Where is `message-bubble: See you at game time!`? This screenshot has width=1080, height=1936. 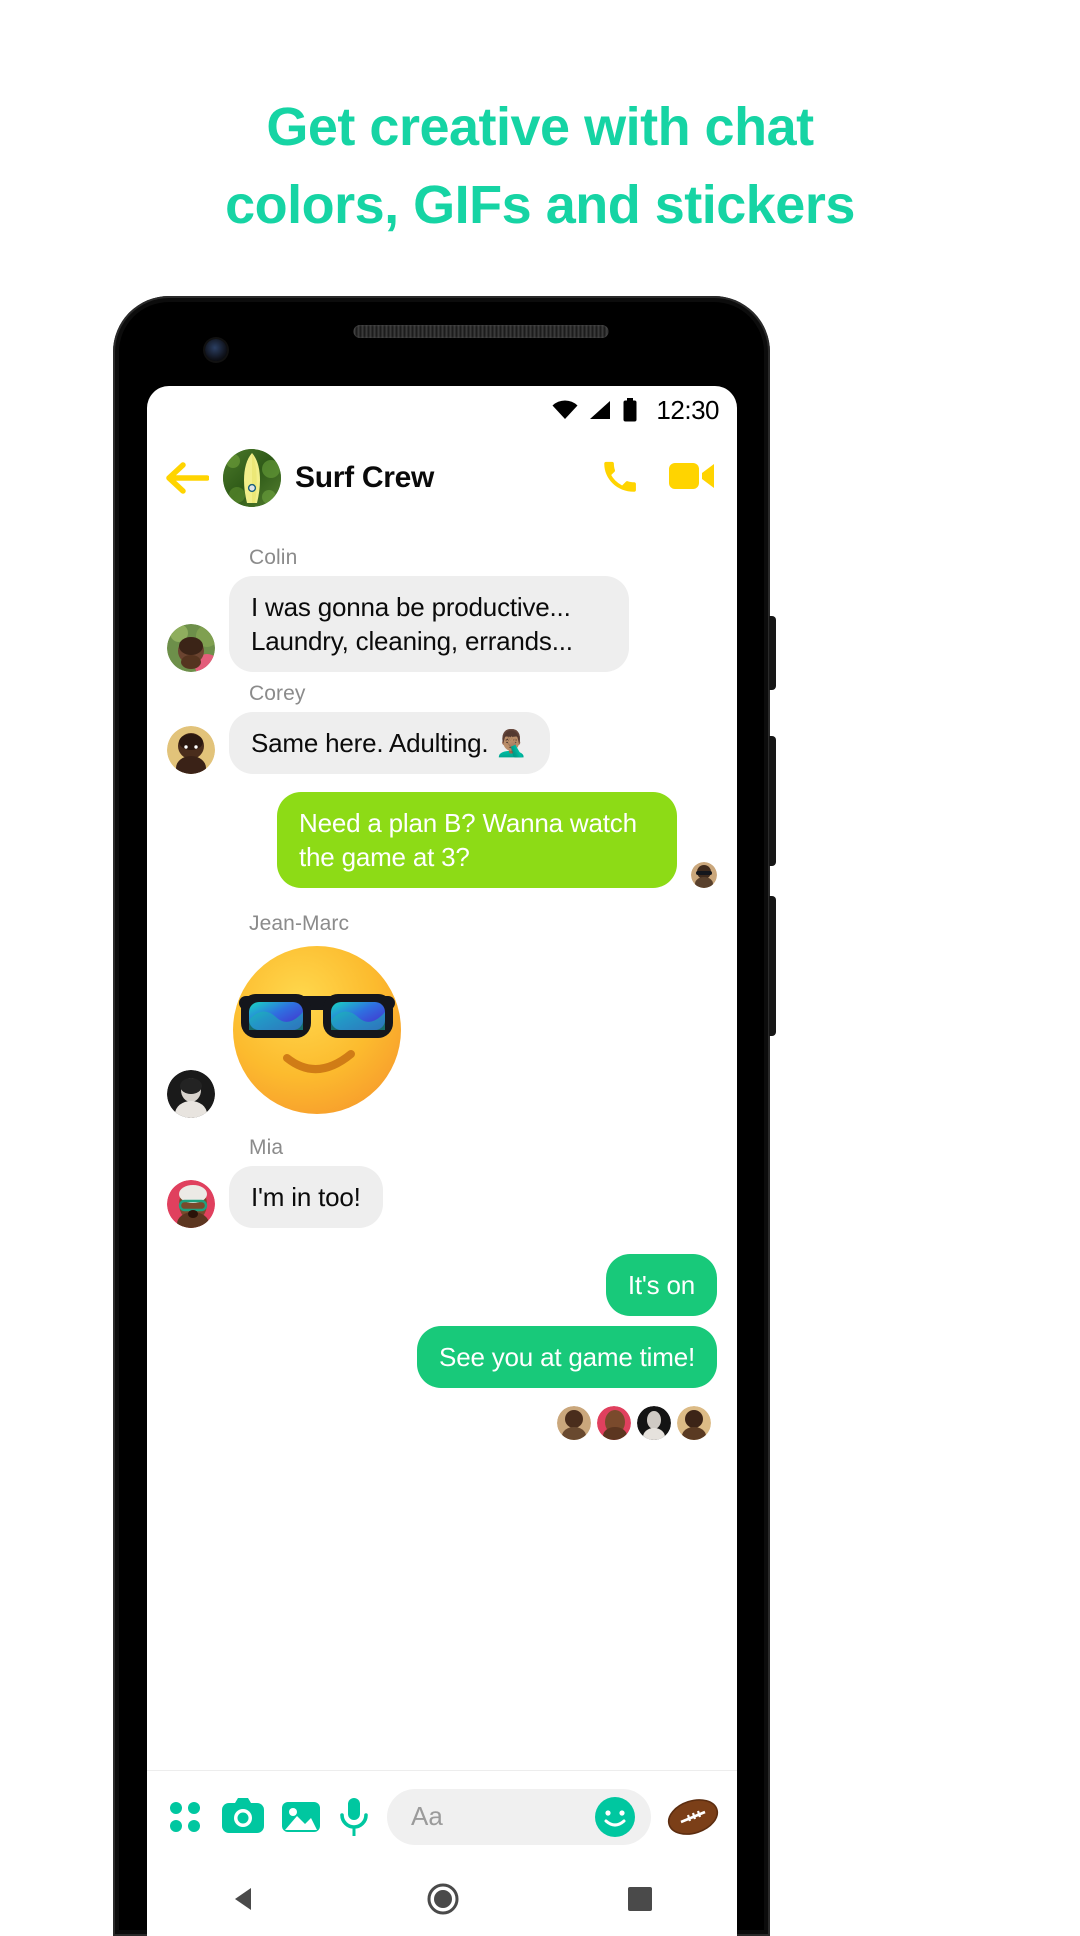
message-bubble: See you at game time! is located at coordinates (567, 1357).